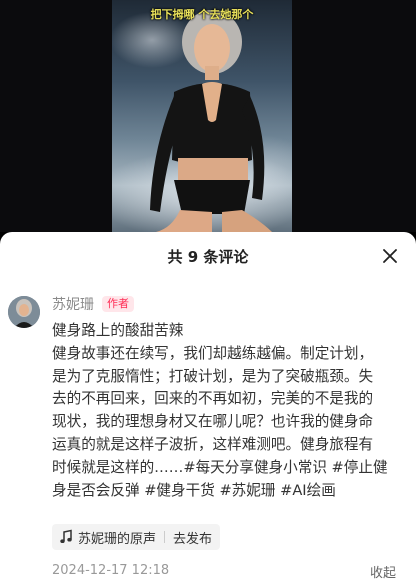  What do you see at coordinates (202, 14) in the screenshot?
I see `video-subtitle: 把下拇哪 个去她那个` at bounding box center [202, 14].